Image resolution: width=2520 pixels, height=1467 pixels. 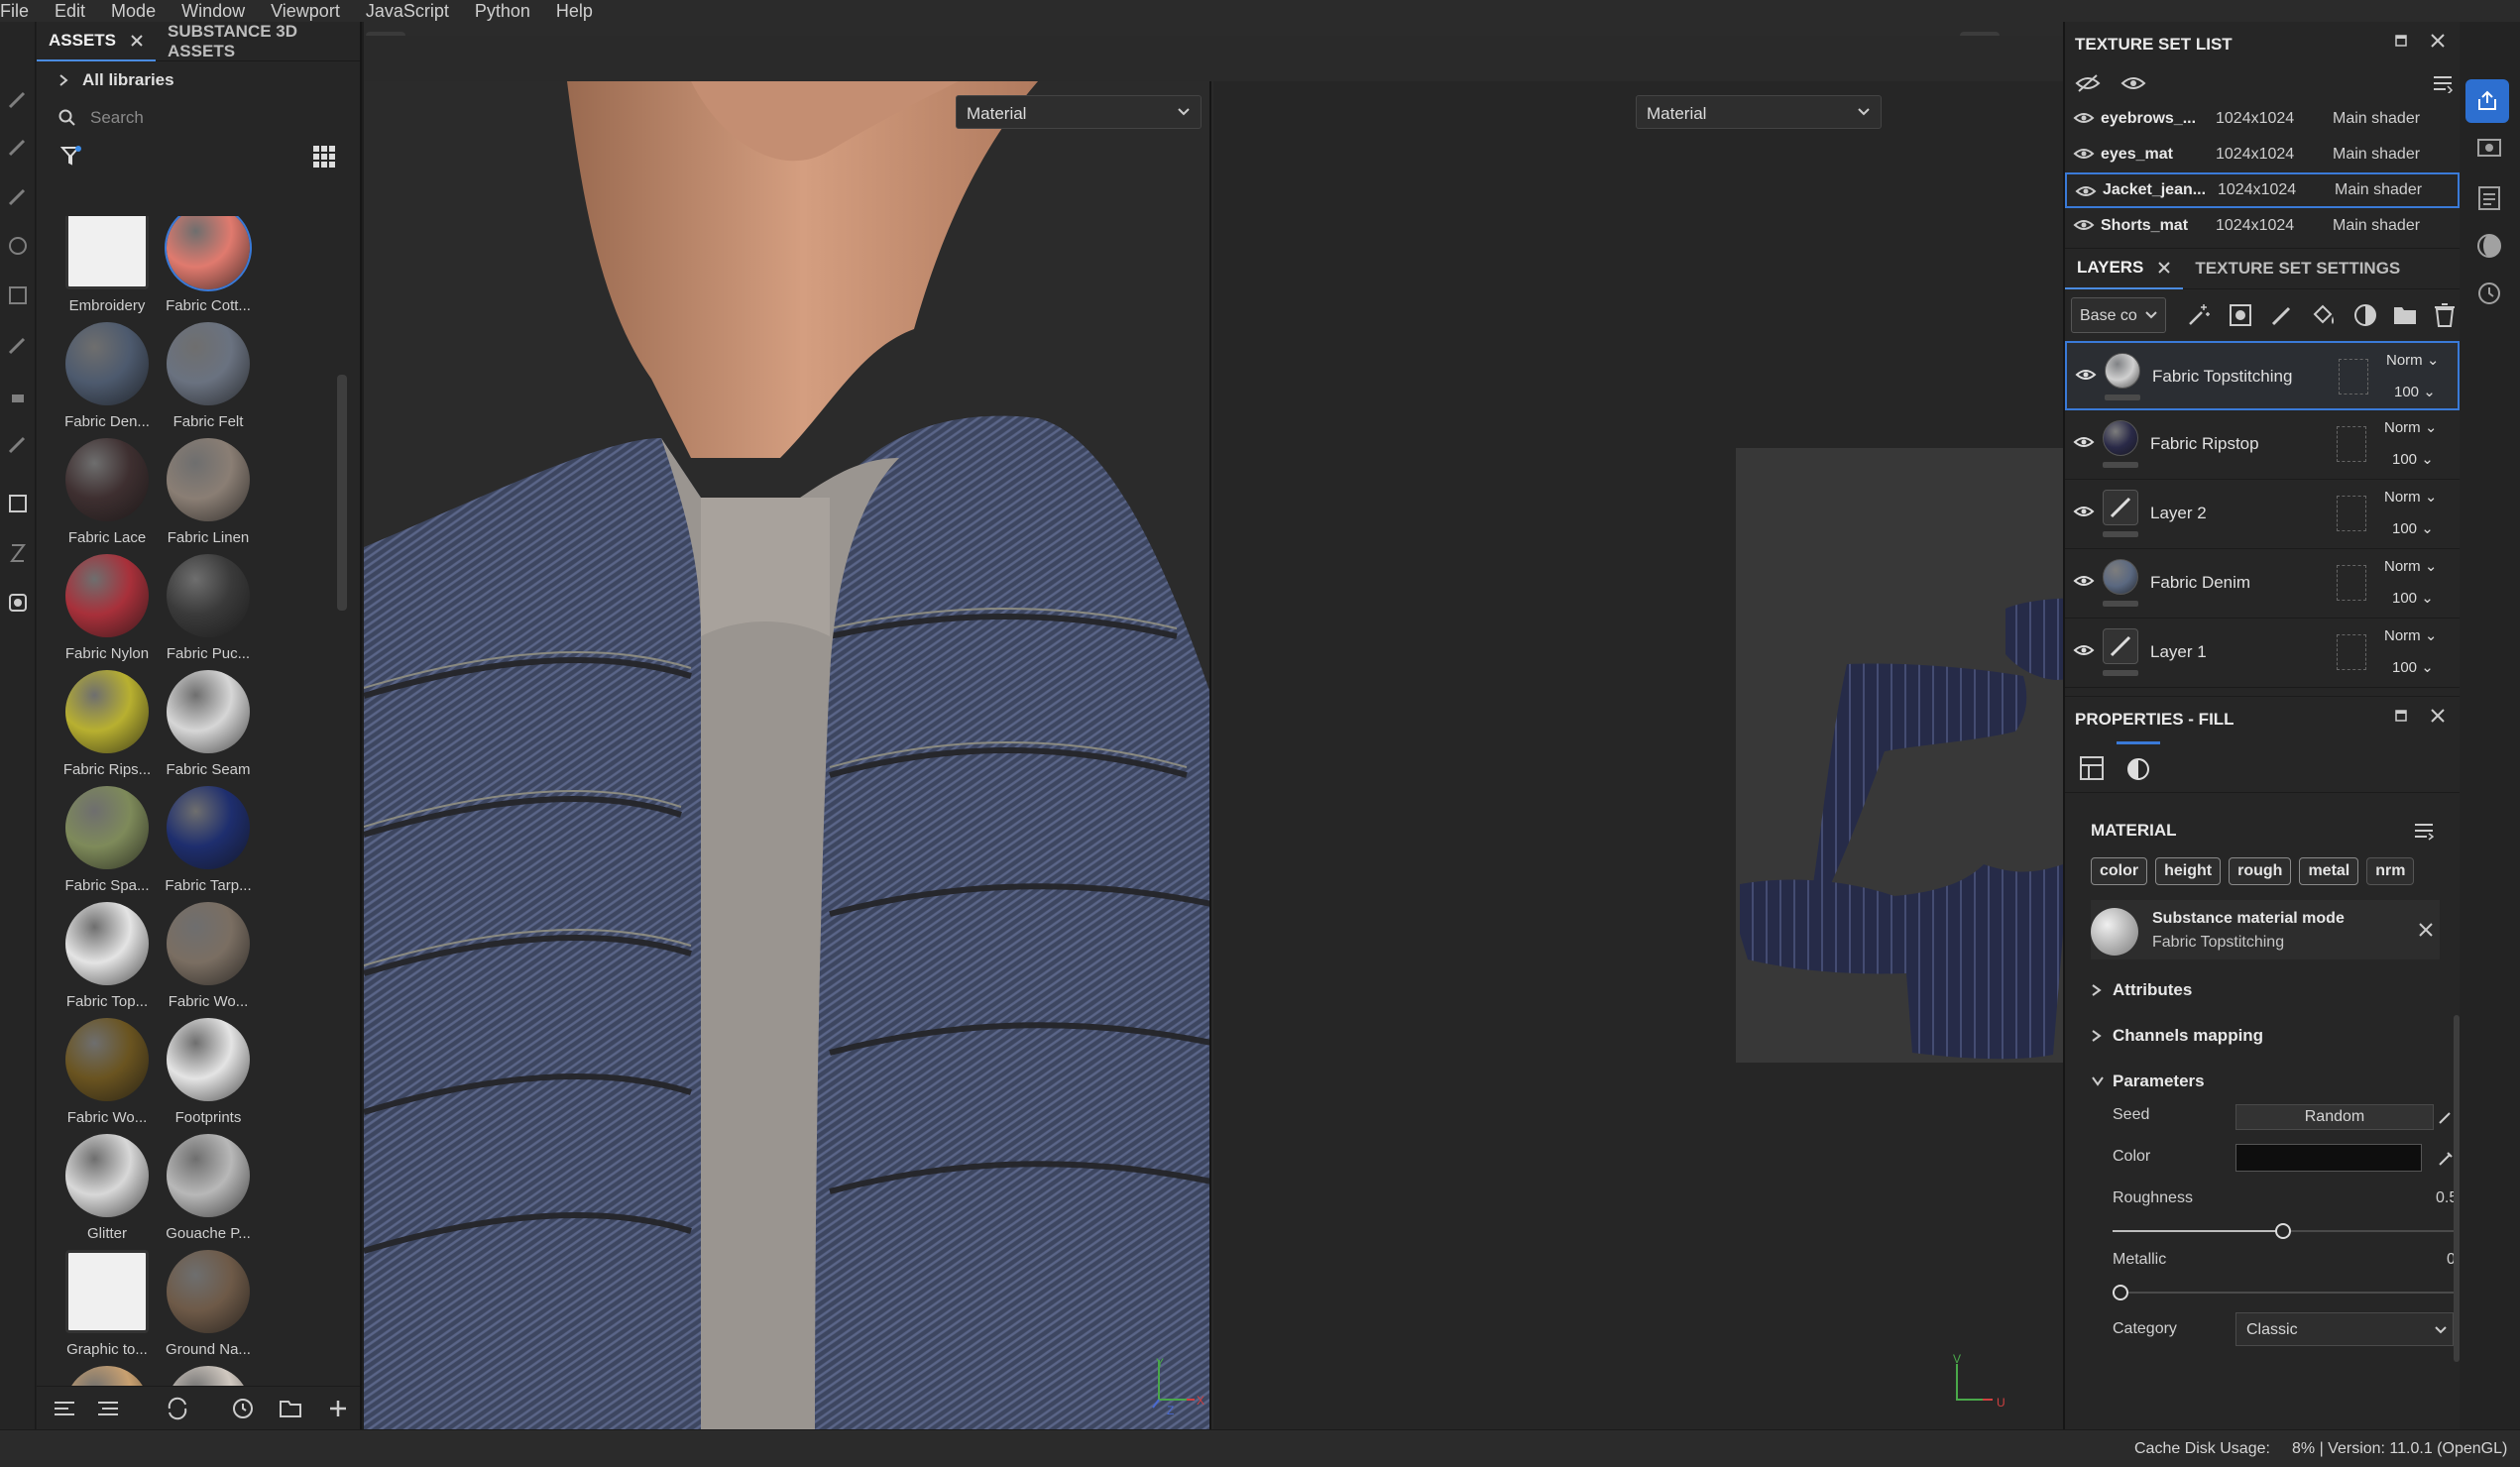 What do you see at coordinates (99, 268) in the screenshot?
I see `asset-item: Embroidery` at bounding box center [99, 268].